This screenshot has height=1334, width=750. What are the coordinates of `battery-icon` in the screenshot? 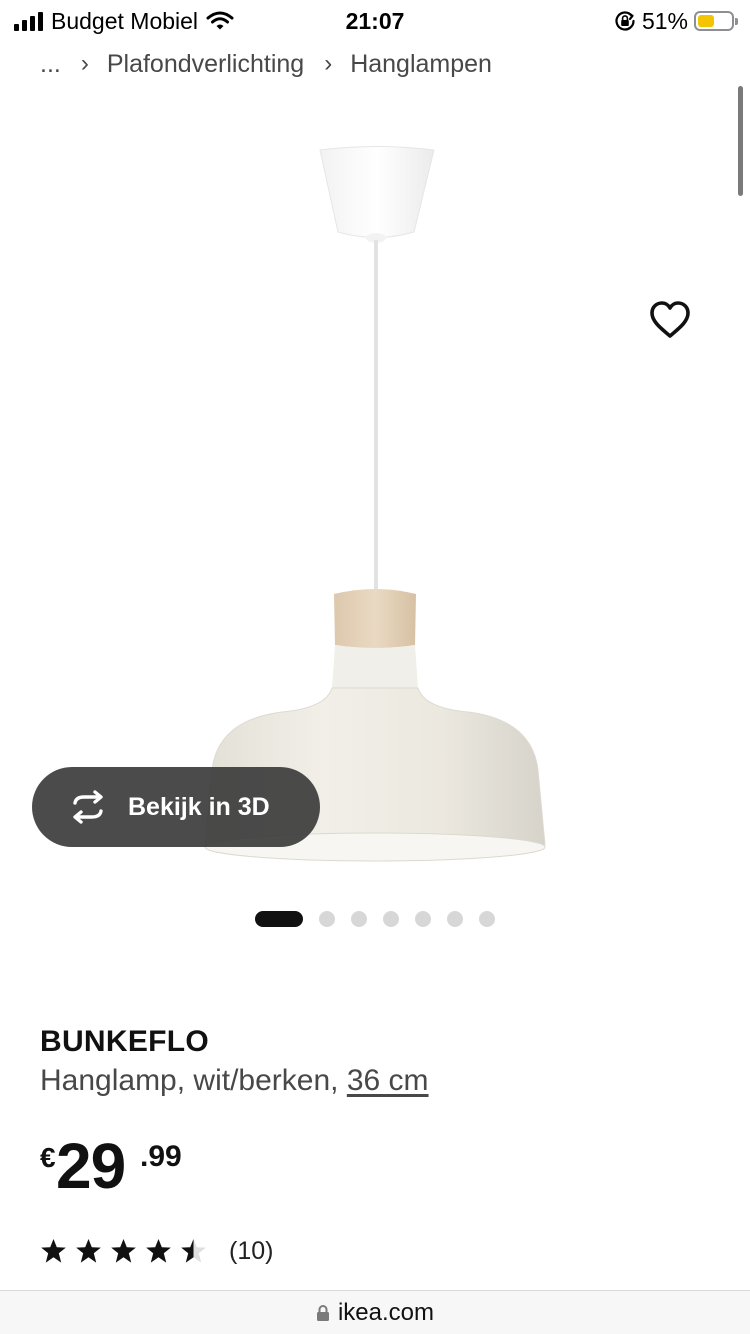 It's located at (716, 21).